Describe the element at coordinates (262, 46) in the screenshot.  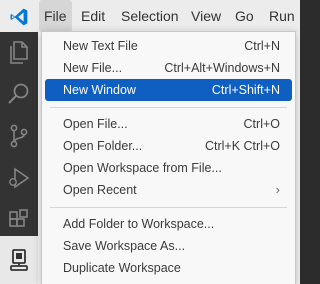
I see `menu-item-shortcut: Ctrl+N` at that location.